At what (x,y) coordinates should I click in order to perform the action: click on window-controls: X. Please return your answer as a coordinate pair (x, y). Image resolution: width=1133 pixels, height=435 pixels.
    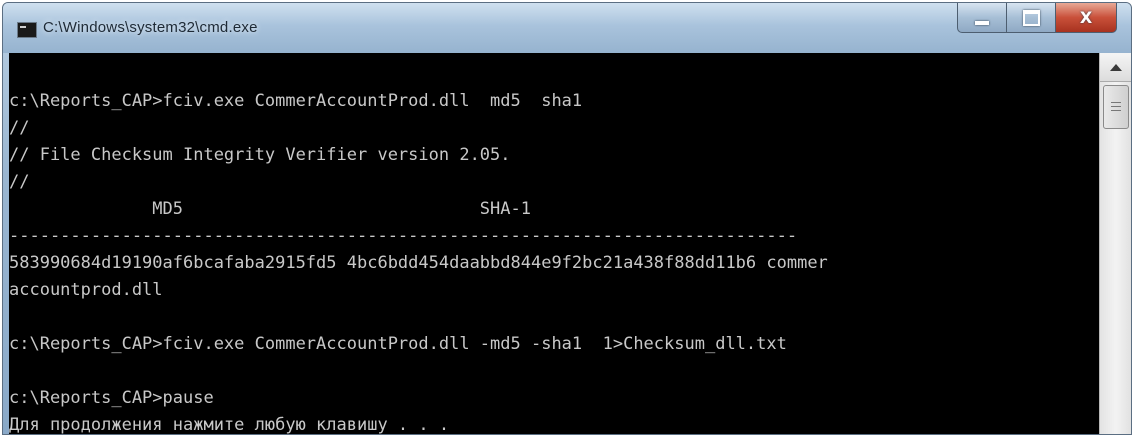
    Looking at the image, I should click on (1037, 18).